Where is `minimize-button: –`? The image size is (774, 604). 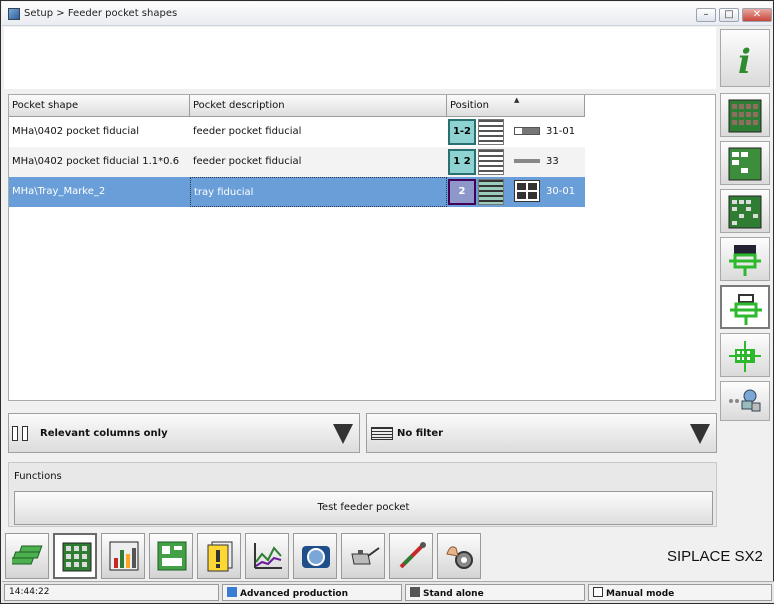 minimize-button: – is located at coordinates (706, 15).